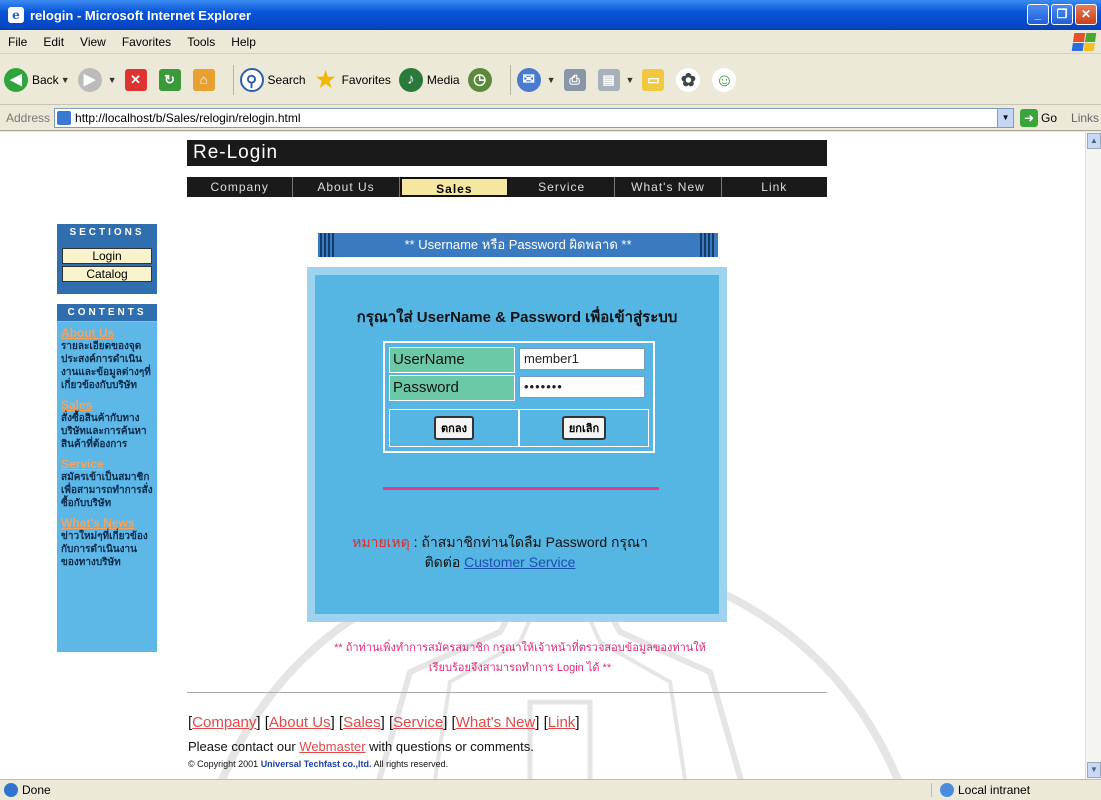  I want to click on refresh-button: ↻, so click(171, 79).